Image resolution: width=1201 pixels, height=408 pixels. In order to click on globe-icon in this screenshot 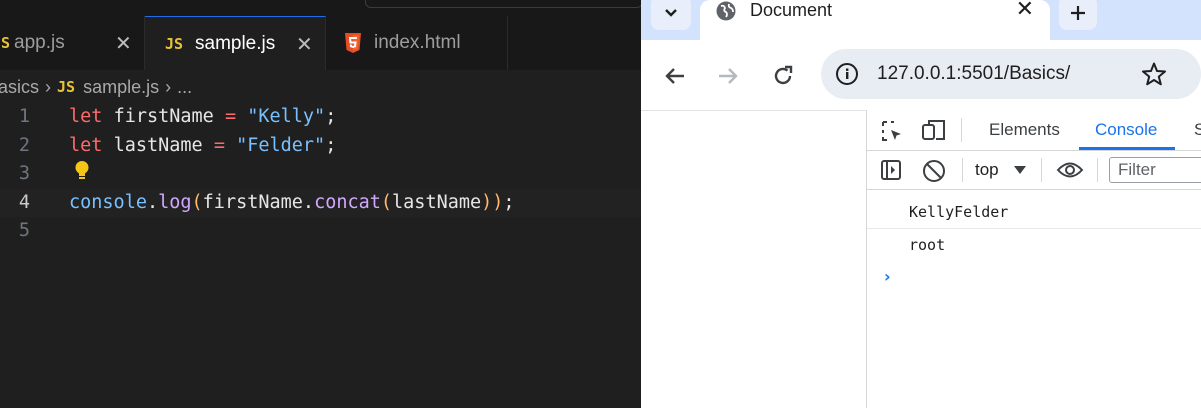, I will do `click(726, 11)`.